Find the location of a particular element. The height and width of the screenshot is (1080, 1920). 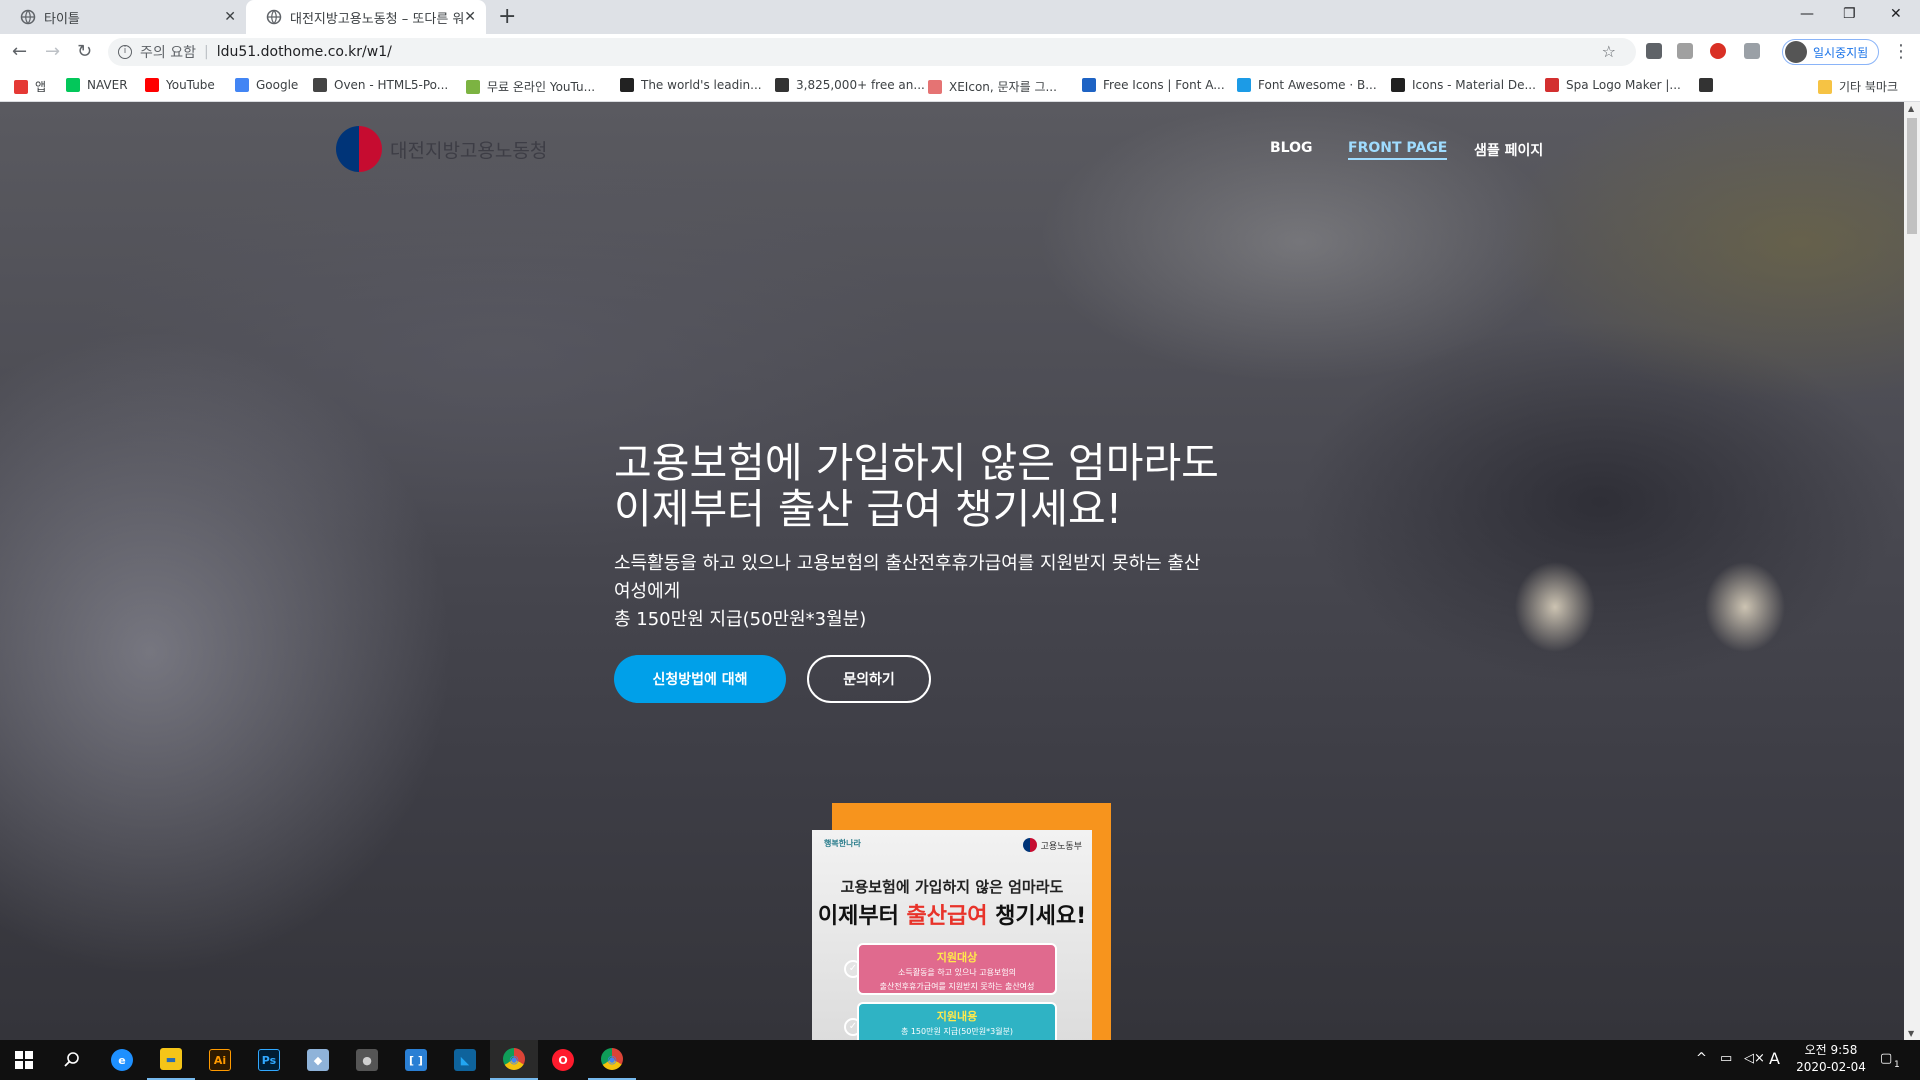

extension-icon is located at coordinates (1654, 51).